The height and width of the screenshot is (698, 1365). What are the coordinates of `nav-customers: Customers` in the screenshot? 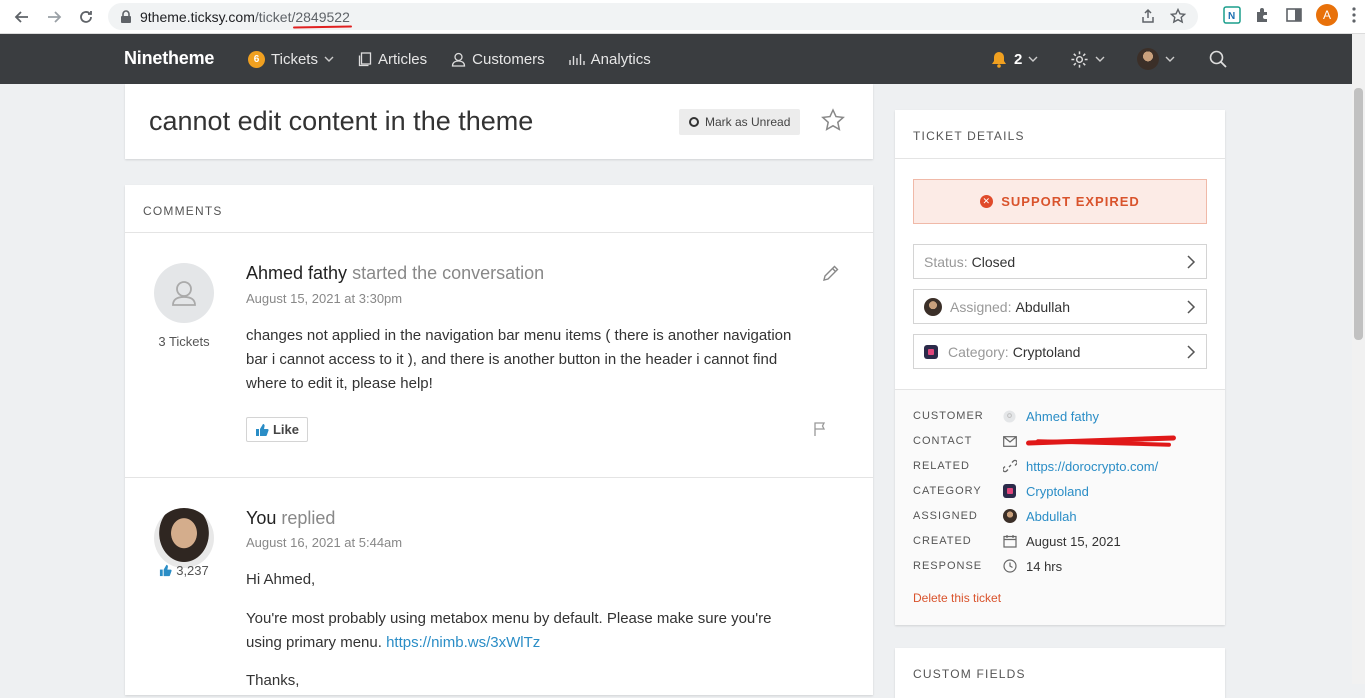 It's located at (498, 59).